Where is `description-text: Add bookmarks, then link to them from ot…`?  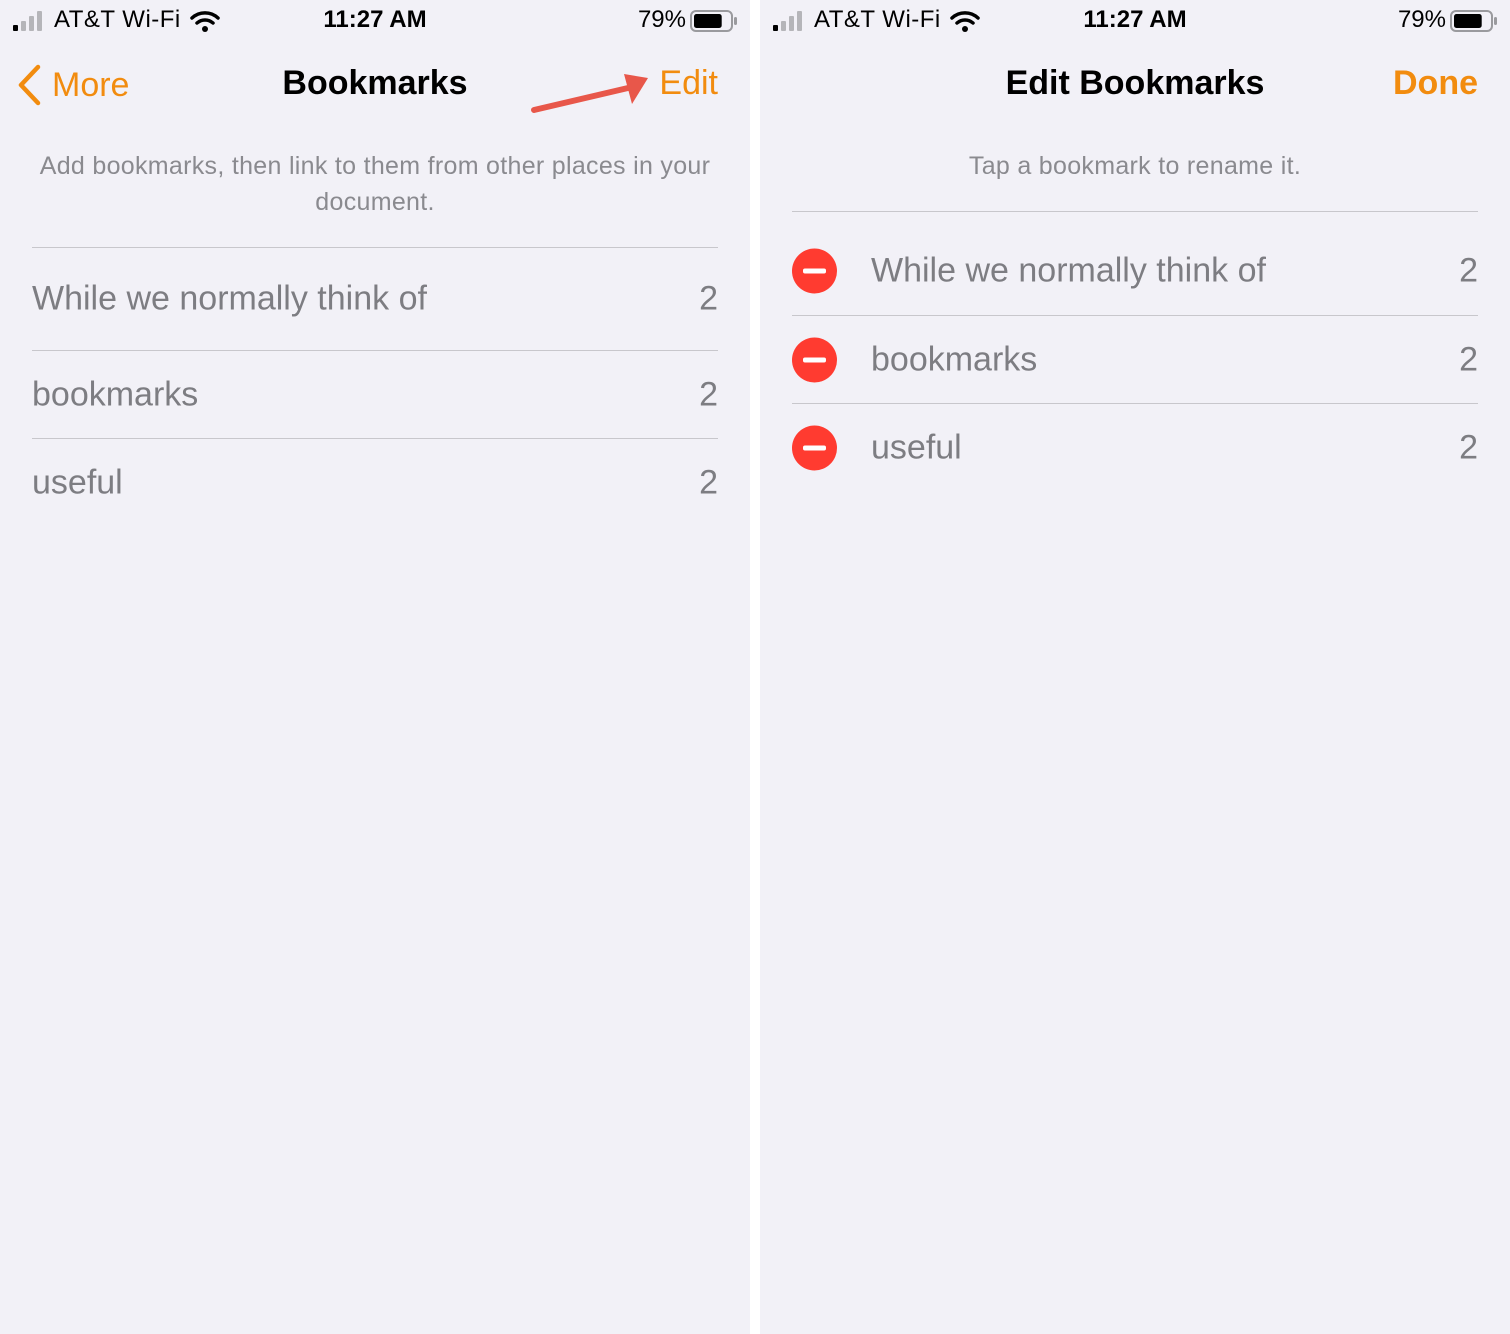
description-text: Add bookmarks, then link to them from ot… is located at coordinates (375, 184).